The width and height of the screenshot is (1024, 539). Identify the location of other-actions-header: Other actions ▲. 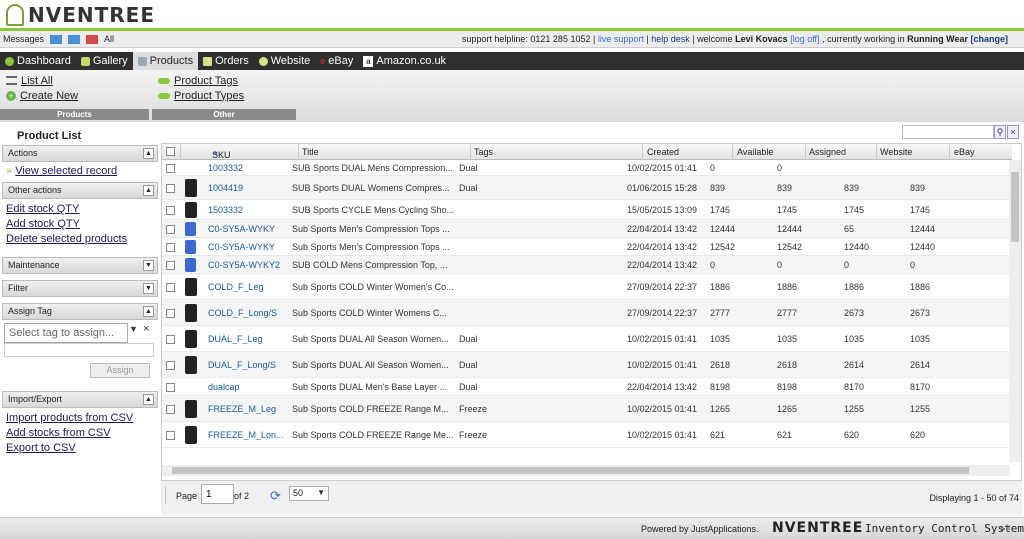
(80, 190).